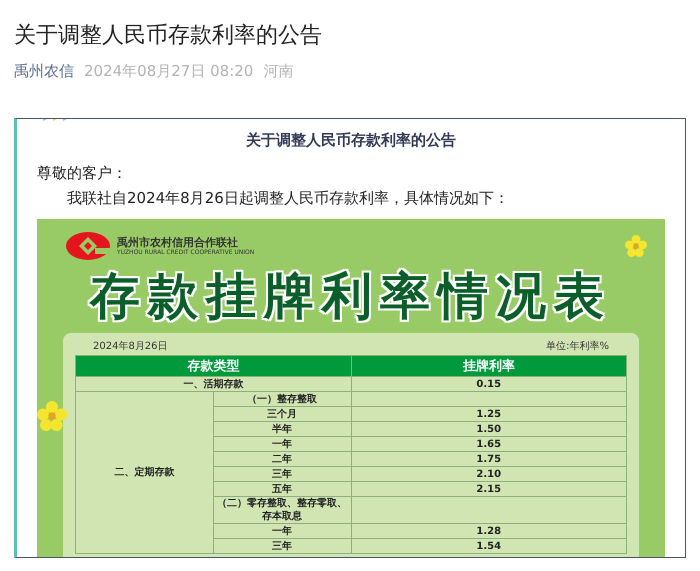 The height and width of the screenshot is (571, 700). Describe the element at coordinates (282, 510) in the screenshot. I see `table-cell: （二）零存整取、整存零取、存本取息` at that location.